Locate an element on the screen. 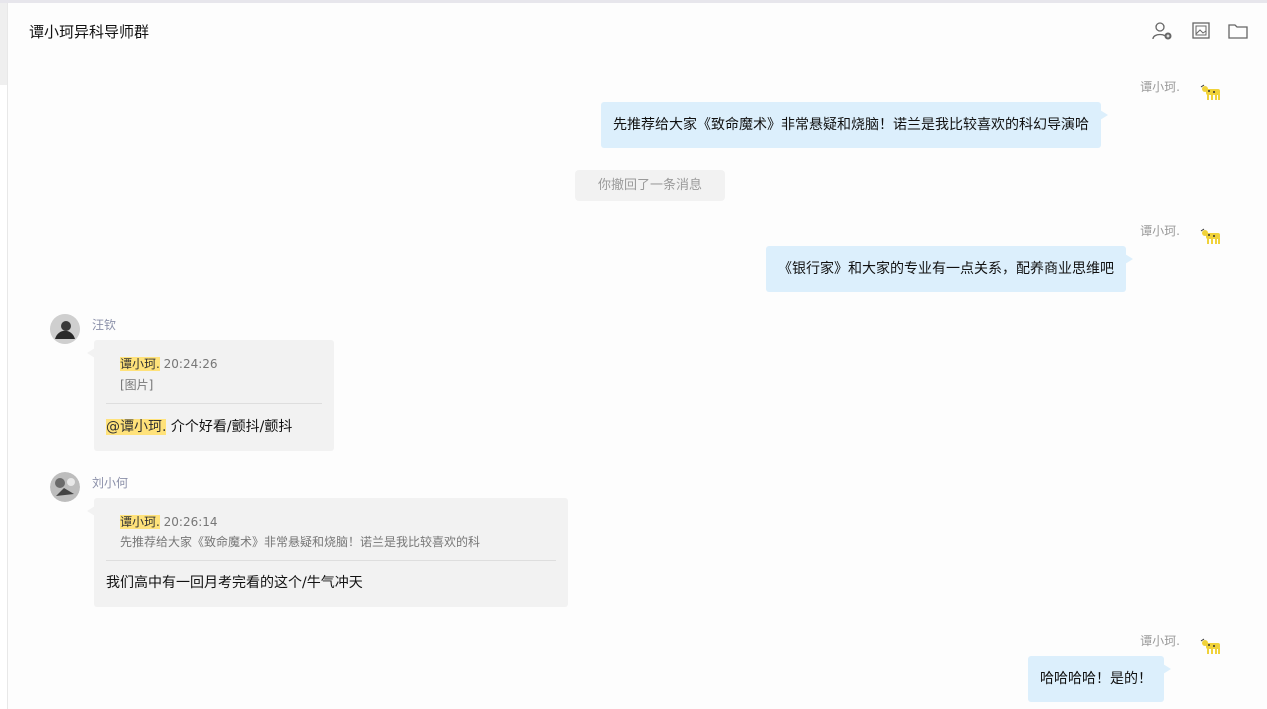 The height and width of the screenshot is (709, 1267). sender-name: 刘小何 is located at coordinates (110, 483).